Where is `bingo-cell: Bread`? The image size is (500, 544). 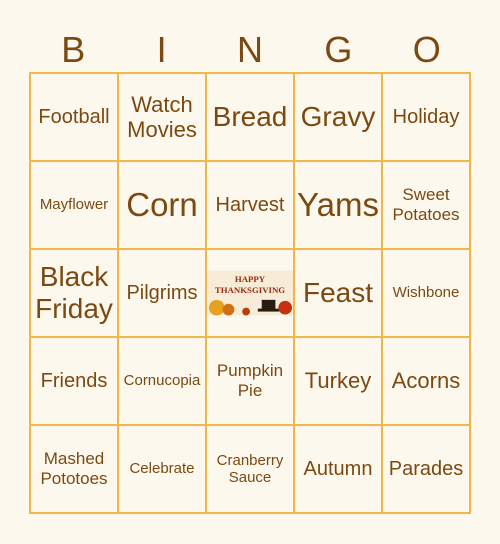 bingo-cell: Bread is located at coordinates (250, 117).